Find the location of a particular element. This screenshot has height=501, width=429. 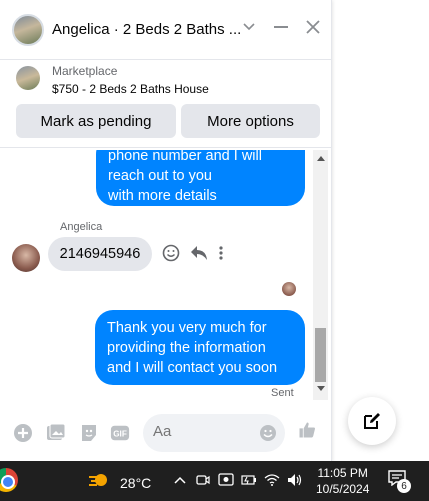

message-line: with more details is located at coordinates (162, 196).